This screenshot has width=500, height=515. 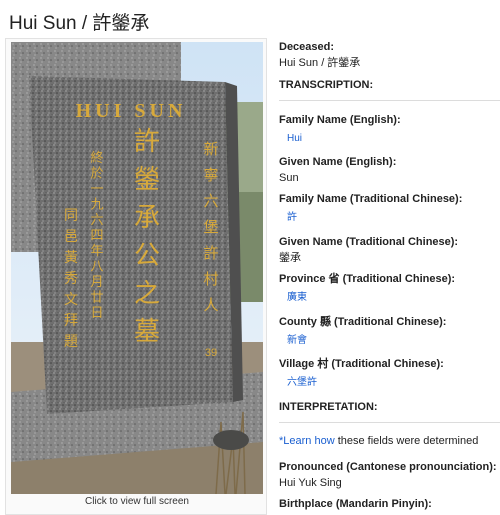 What do you see at coordinates (361, 364) in the screenshot?
I see `village-label: Village 村 (Traditional Chinese):` at bounding box center [361, 364].